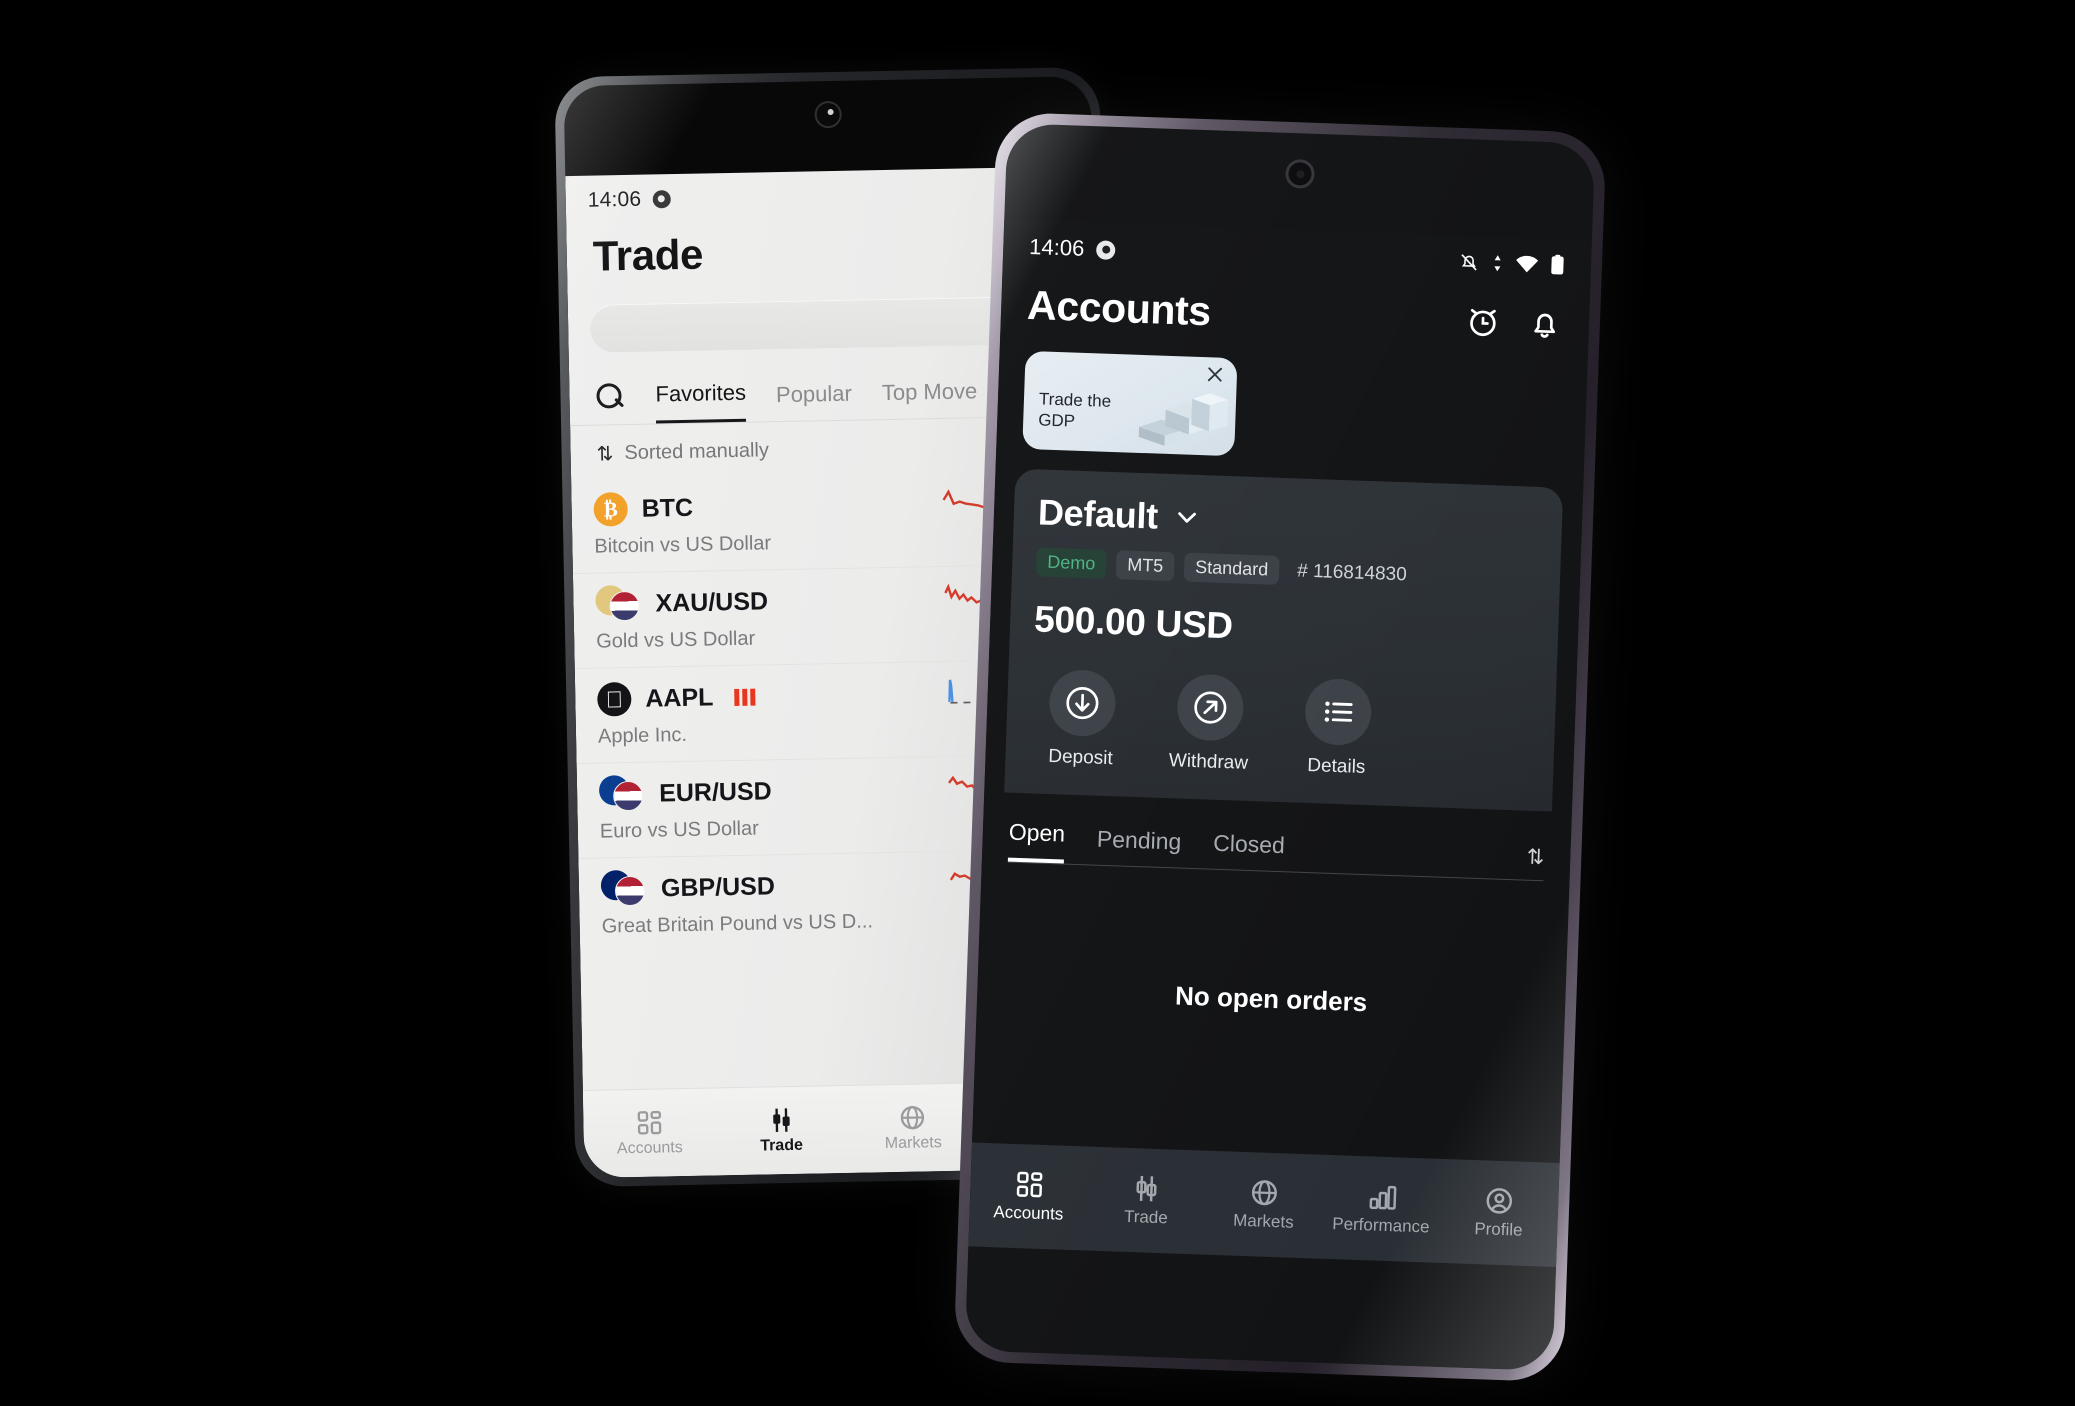  I want to click on data-transfer-icon, so click(1497, 263).